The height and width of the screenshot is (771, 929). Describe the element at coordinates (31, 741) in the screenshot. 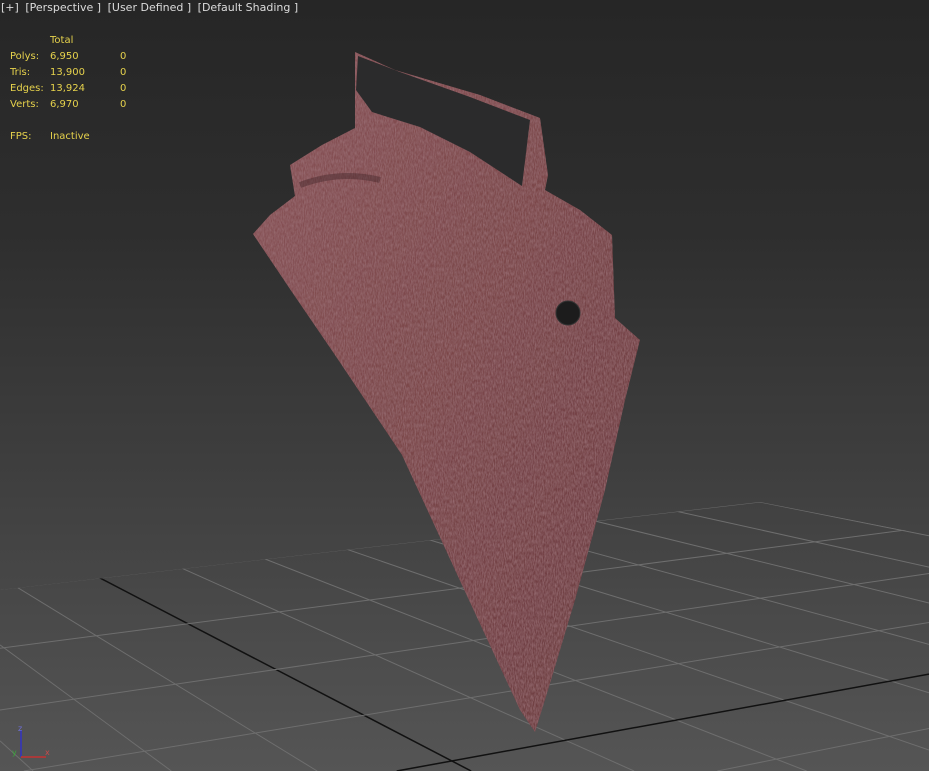

I see `axis-tripod-icon: z y x` at that location.